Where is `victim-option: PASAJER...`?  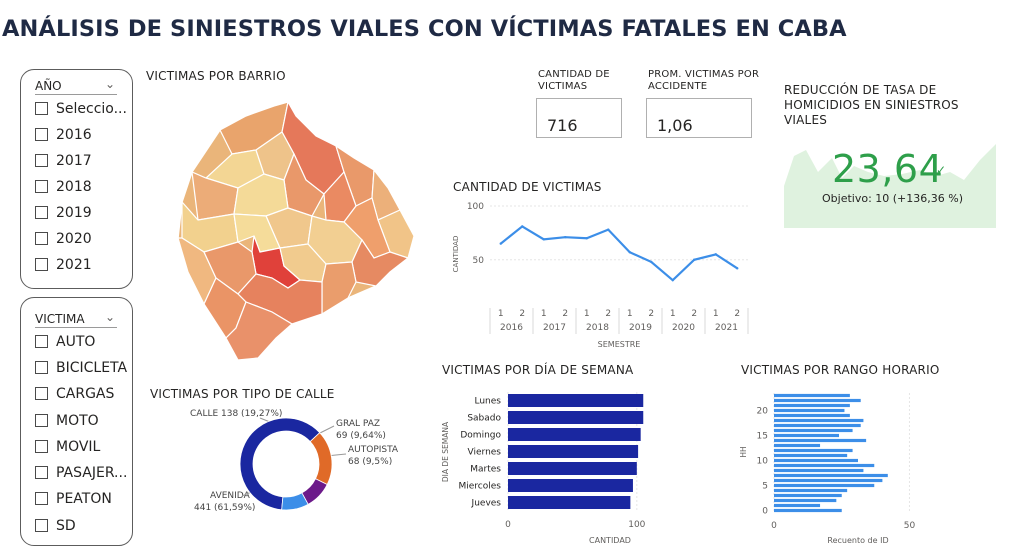 victim-option: PASAJER... is located at coordinates (81, 473).